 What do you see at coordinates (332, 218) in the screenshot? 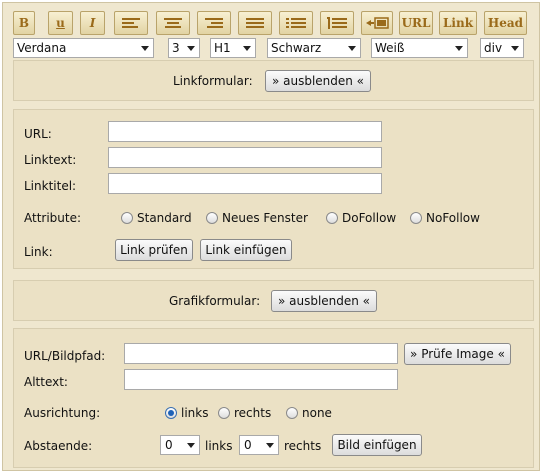
I see `attr-dofollow-radio` at bounding box center [332, 218].